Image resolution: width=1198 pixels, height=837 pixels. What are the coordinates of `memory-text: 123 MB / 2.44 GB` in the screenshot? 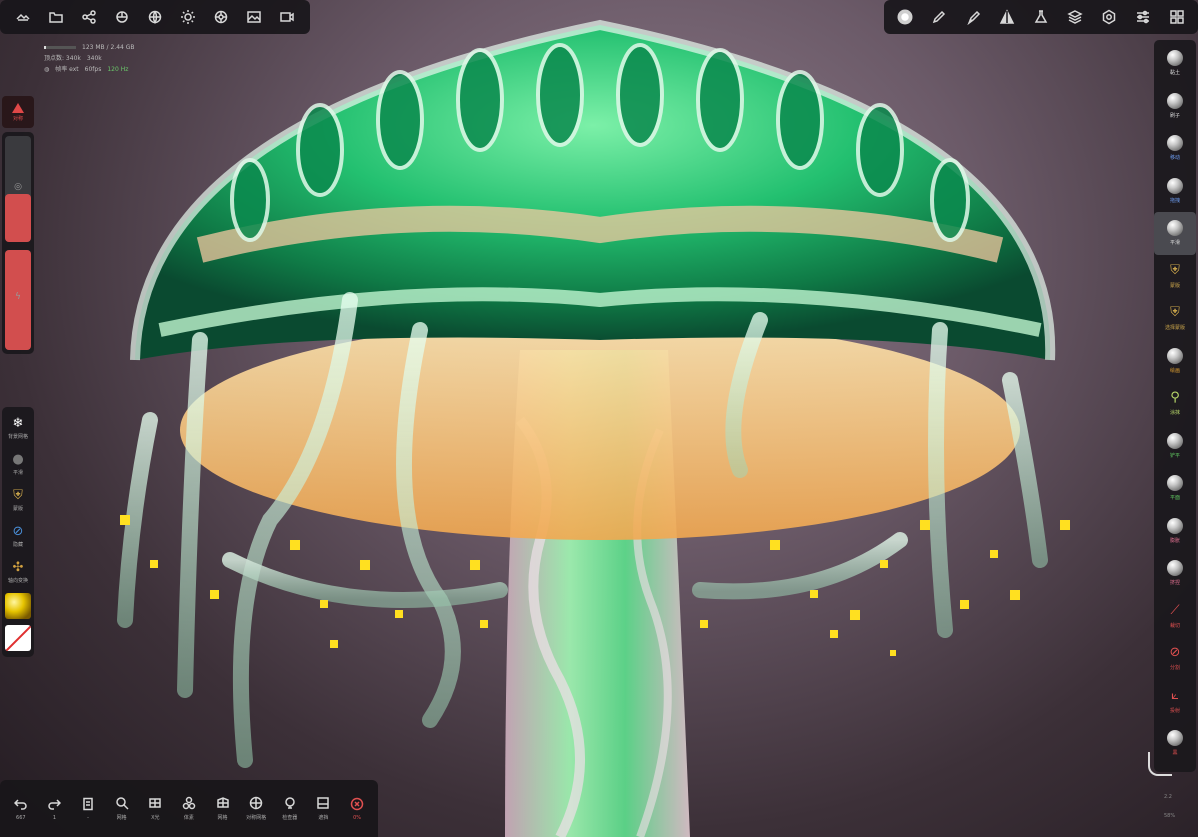 It's located at (108, 47).